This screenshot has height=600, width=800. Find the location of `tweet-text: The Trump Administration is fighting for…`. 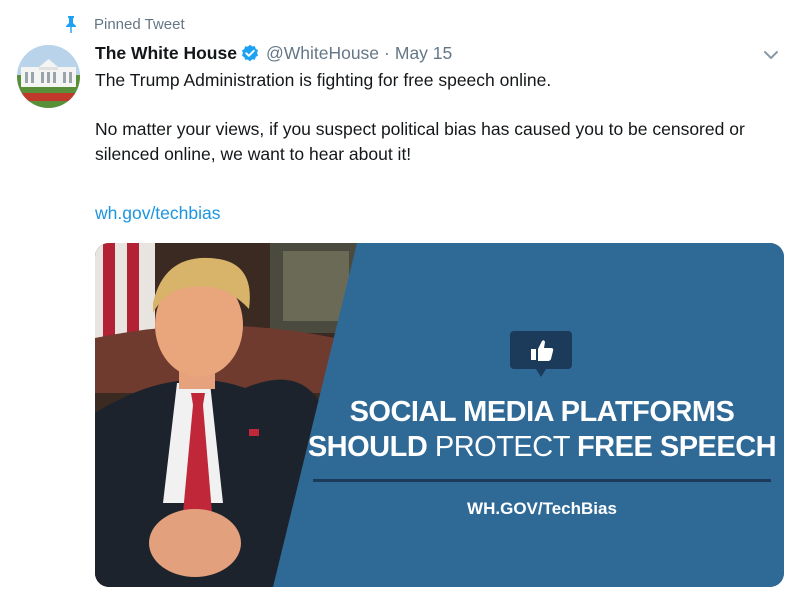

tweet-text: The Trump Administration is fighting for… is located at coordinates (420, 117).